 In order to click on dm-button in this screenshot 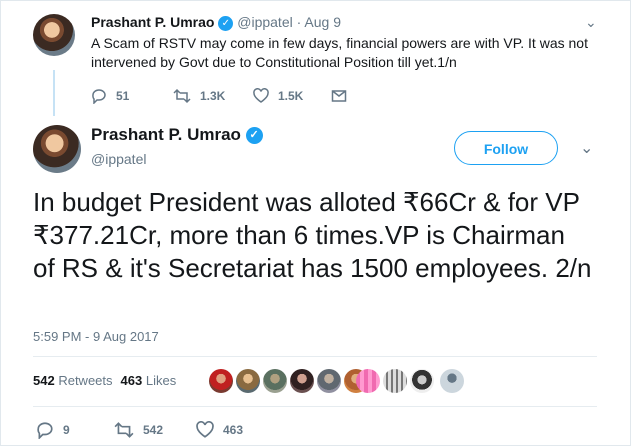, I will do `click(343, 96)`.